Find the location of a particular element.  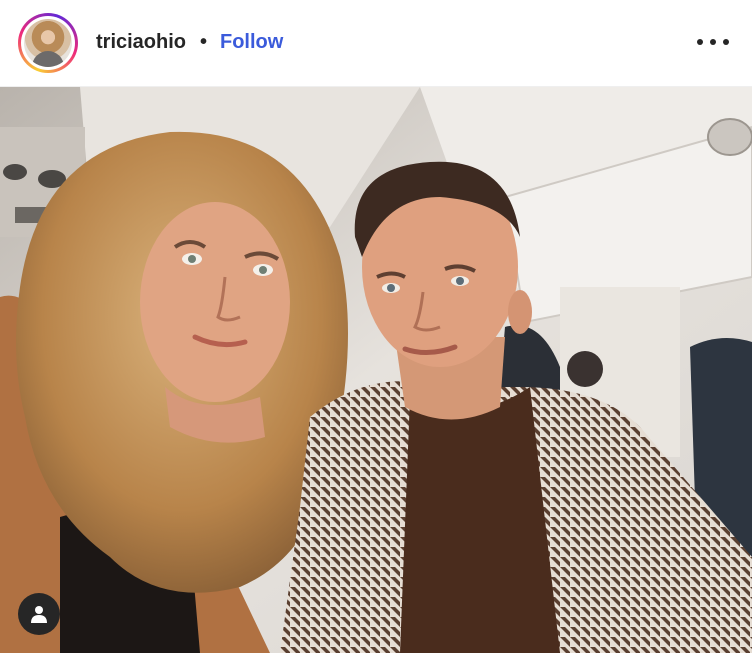

user-tag-icon is located at coordinates (39, 614).